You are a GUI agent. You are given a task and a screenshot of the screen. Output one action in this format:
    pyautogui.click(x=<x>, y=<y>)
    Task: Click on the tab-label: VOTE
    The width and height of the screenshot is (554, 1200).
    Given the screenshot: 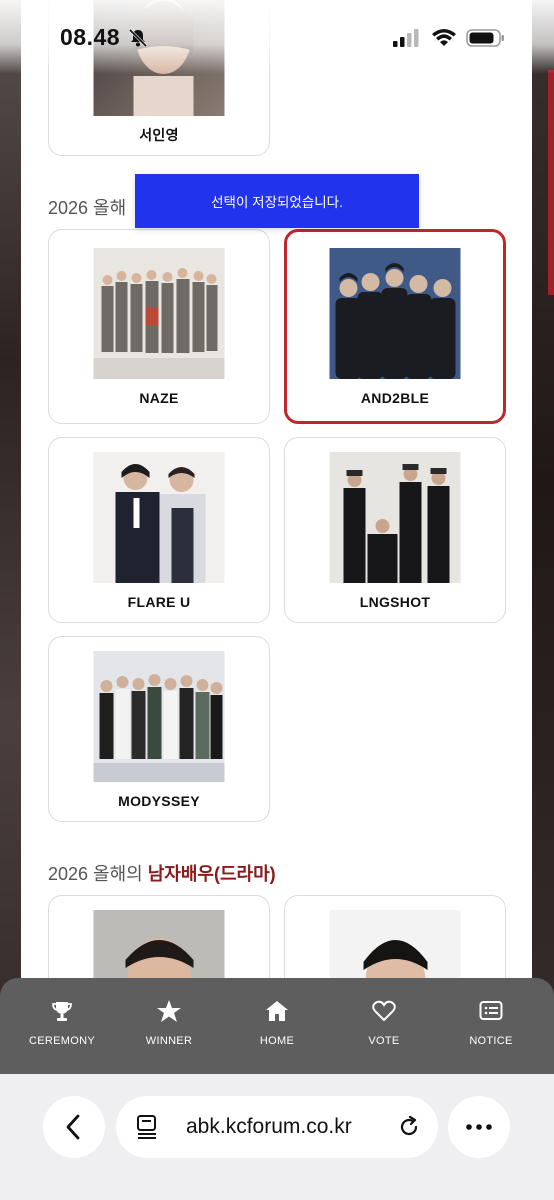 What is the action you would take?
    pyautogui.click(x=384, y=1041)
    